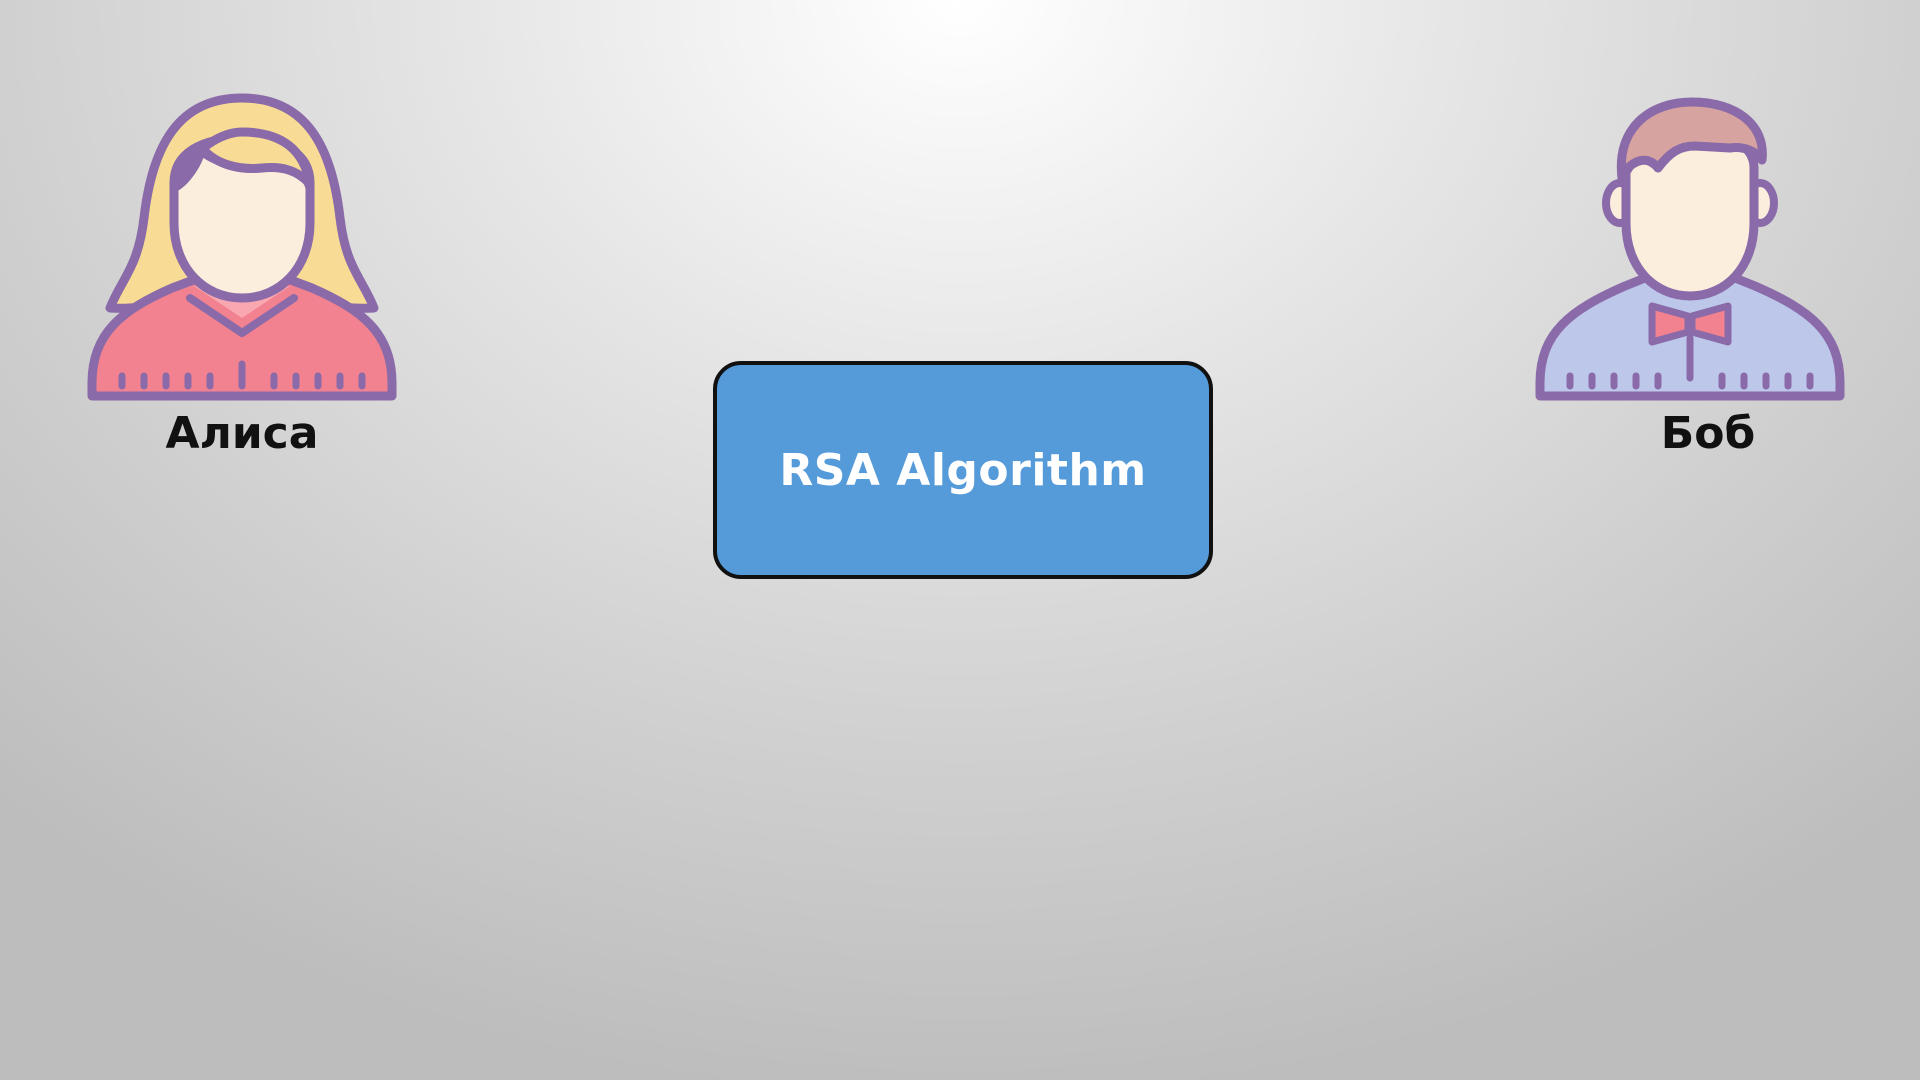 The height and width of the screenshot is (1080, 1920). What do you see at coordinates (1708, 433) in the screenshot?
I see `bob-name-label: Боб` at bounding box center [1708, 433].